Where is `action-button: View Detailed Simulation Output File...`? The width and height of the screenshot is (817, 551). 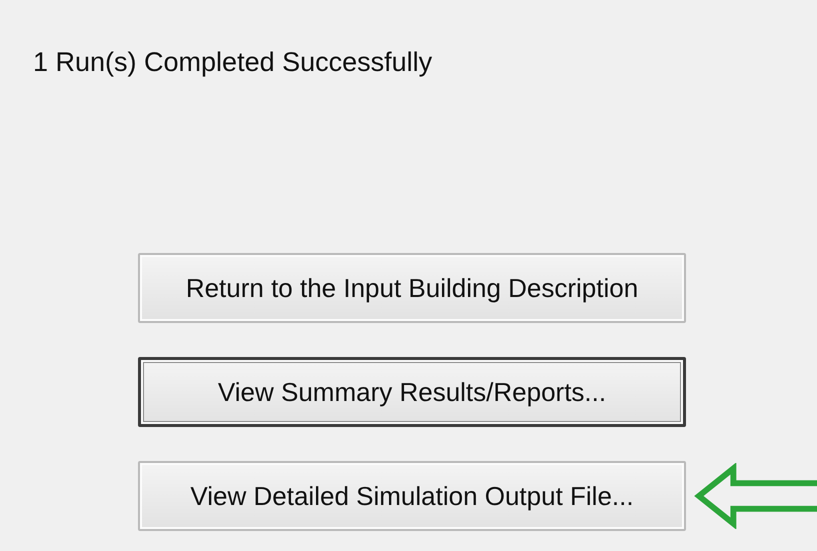 action-button: View Detailed Simulation Output File... is located at coordinates (412, 496).